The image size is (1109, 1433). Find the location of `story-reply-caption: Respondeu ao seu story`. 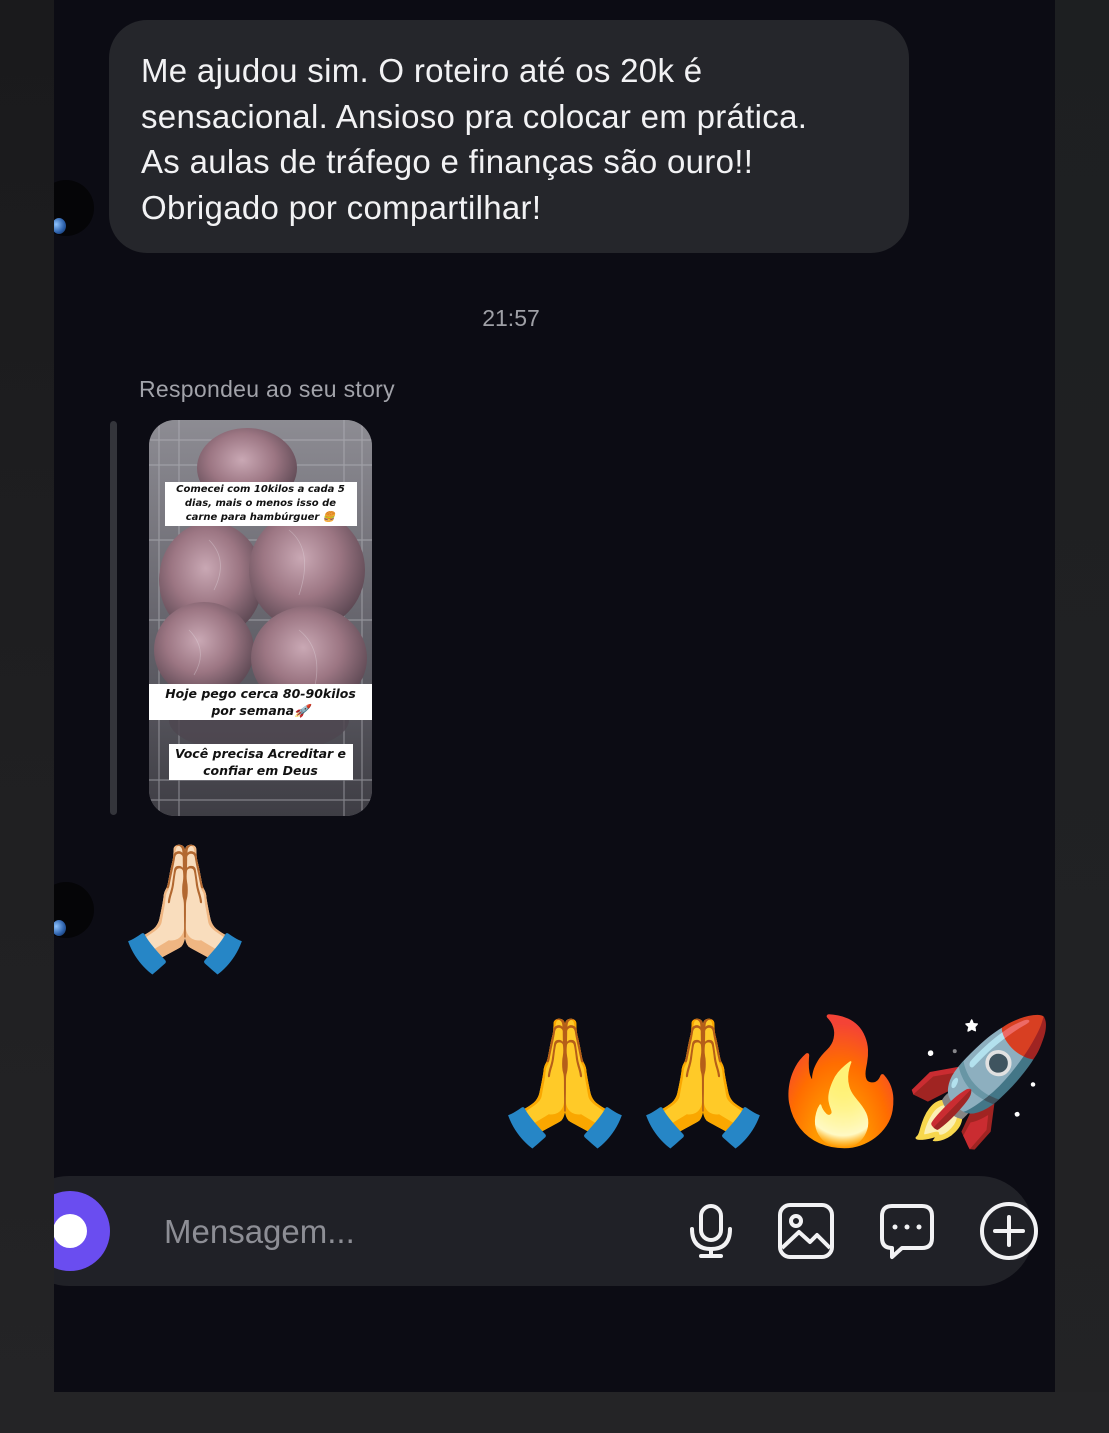

story-reply-caption: Respondeu ao seu story is located at coordinates (267, 389).